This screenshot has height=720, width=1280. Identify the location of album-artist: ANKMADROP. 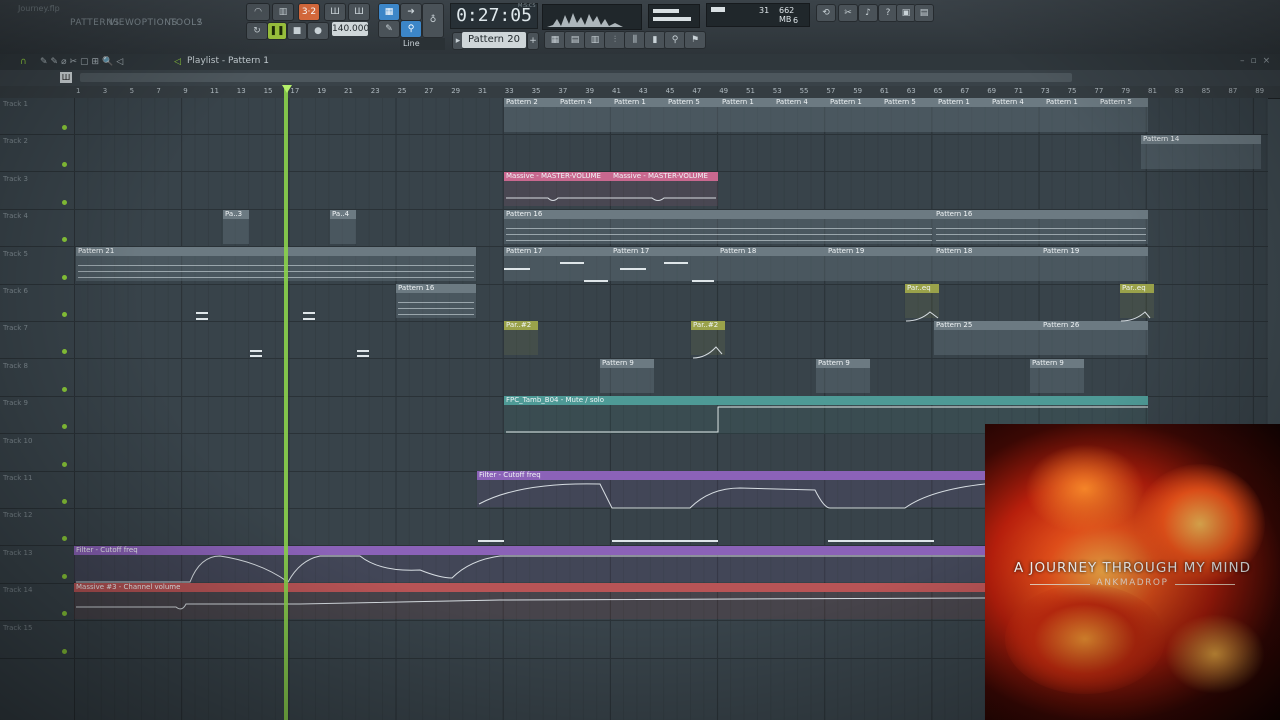
(1132, 583).